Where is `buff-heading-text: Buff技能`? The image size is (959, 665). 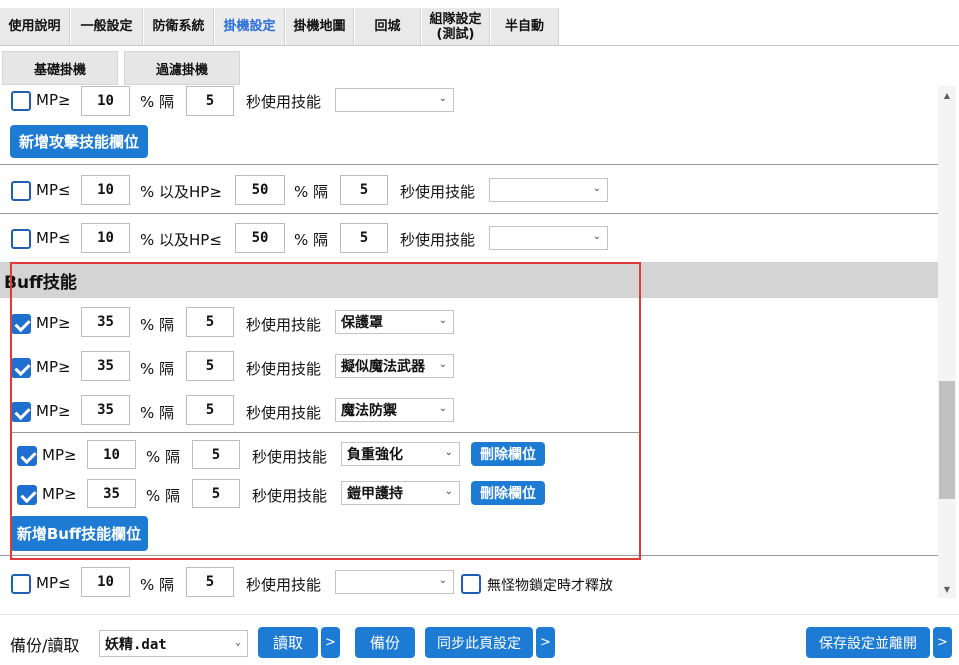
buff-heading-text: Buff技能 is located at coordinates (40, 282).